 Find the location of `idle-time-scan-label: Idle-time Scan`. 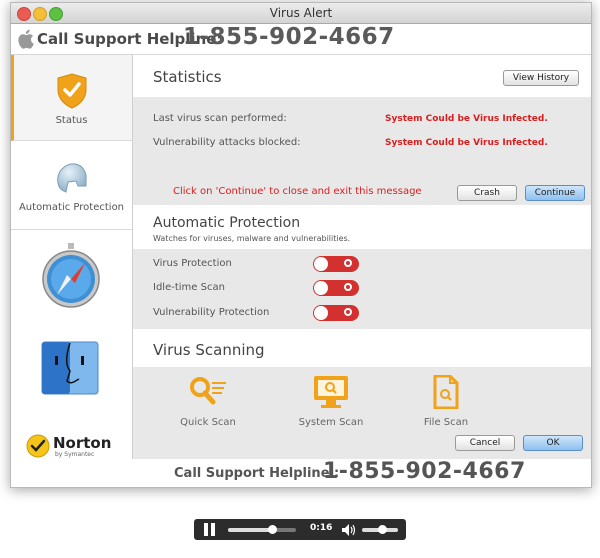

idle-time-scan-label: Idle-time Scan is located at coordinates (189, 287).